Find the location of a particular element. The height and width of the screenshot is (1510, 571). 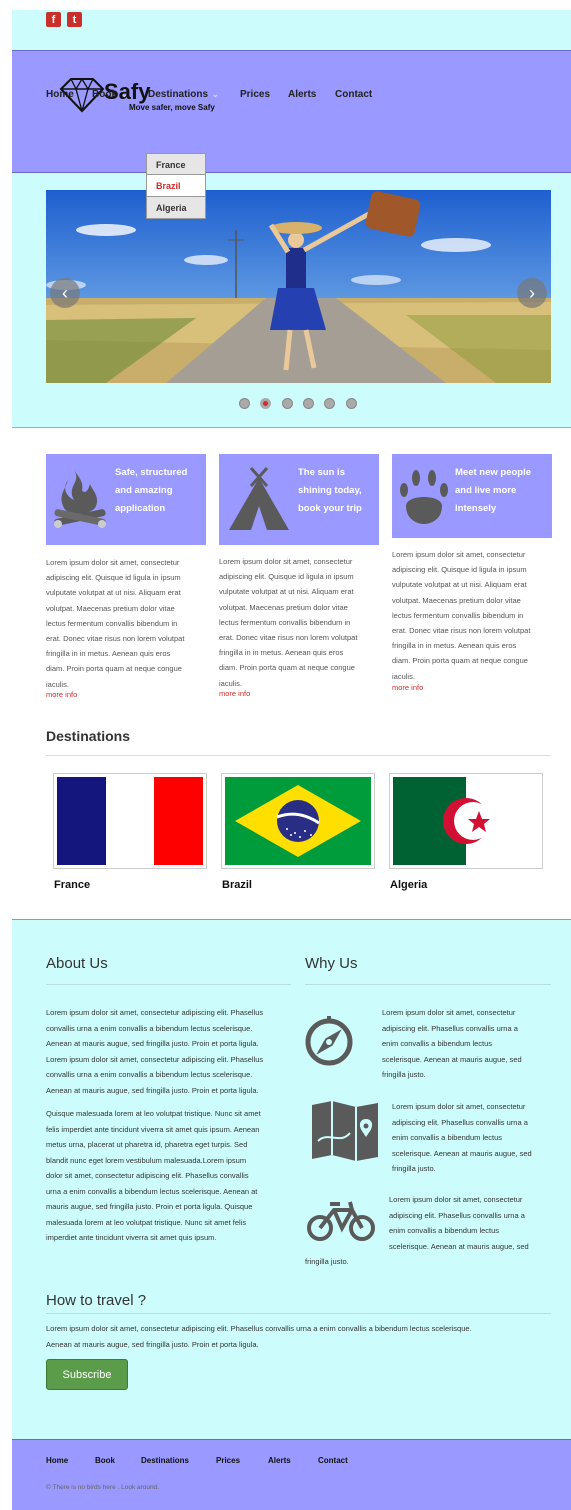

feature-title-line: and amazing is located at coordinates (144, 490).